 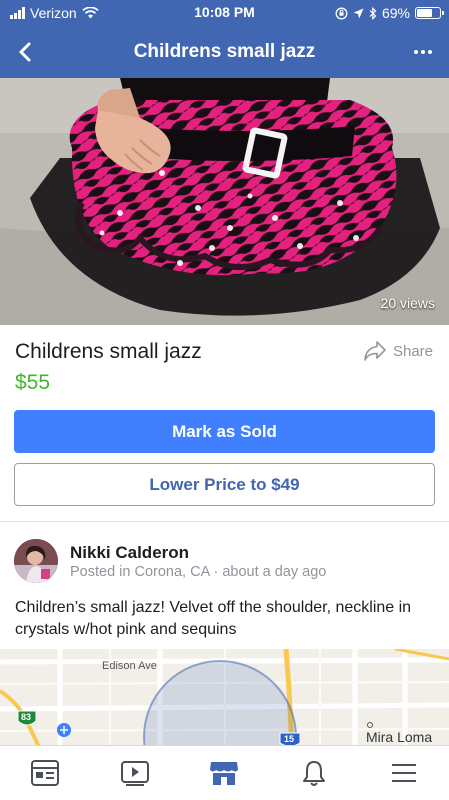 What do you see at coordinates (26, 717) in the screenshot?
I see `route-83-label: 83` at bounding box center [26, 717].